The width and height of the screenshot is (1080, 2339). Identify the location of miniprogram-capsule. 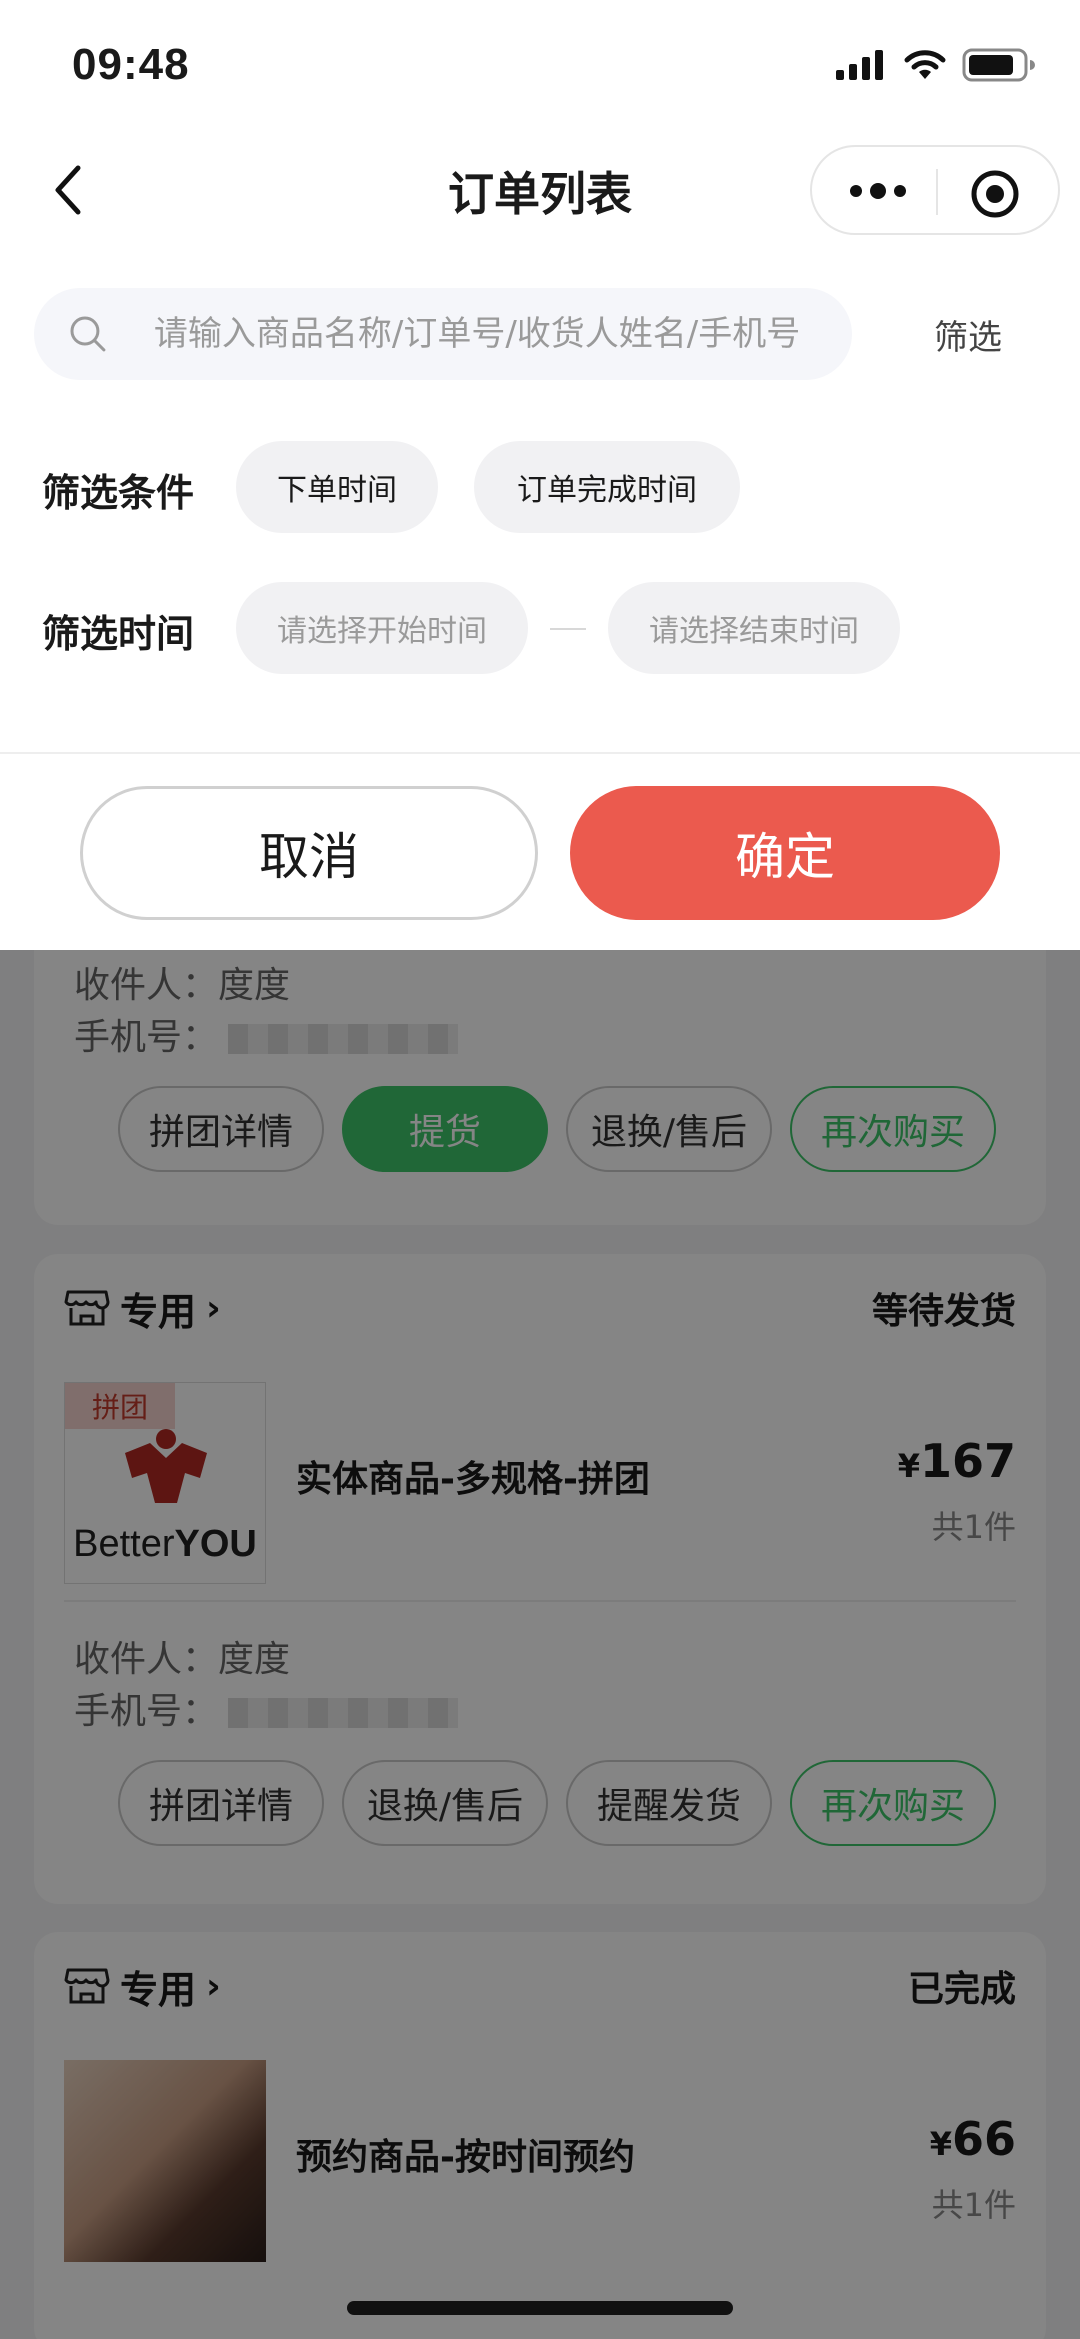
(935, 190).